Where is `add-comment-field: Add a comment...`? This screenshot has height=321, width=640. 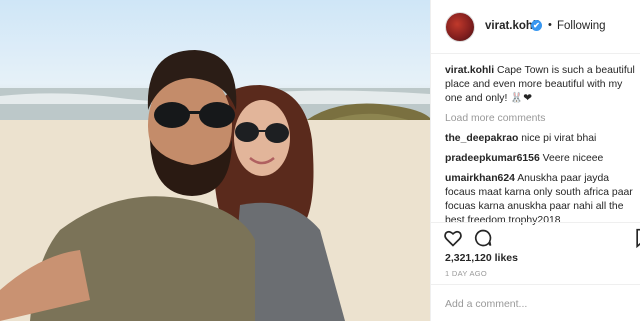 add-comment-field: Add a comment... is located at coordinates (535, 302).